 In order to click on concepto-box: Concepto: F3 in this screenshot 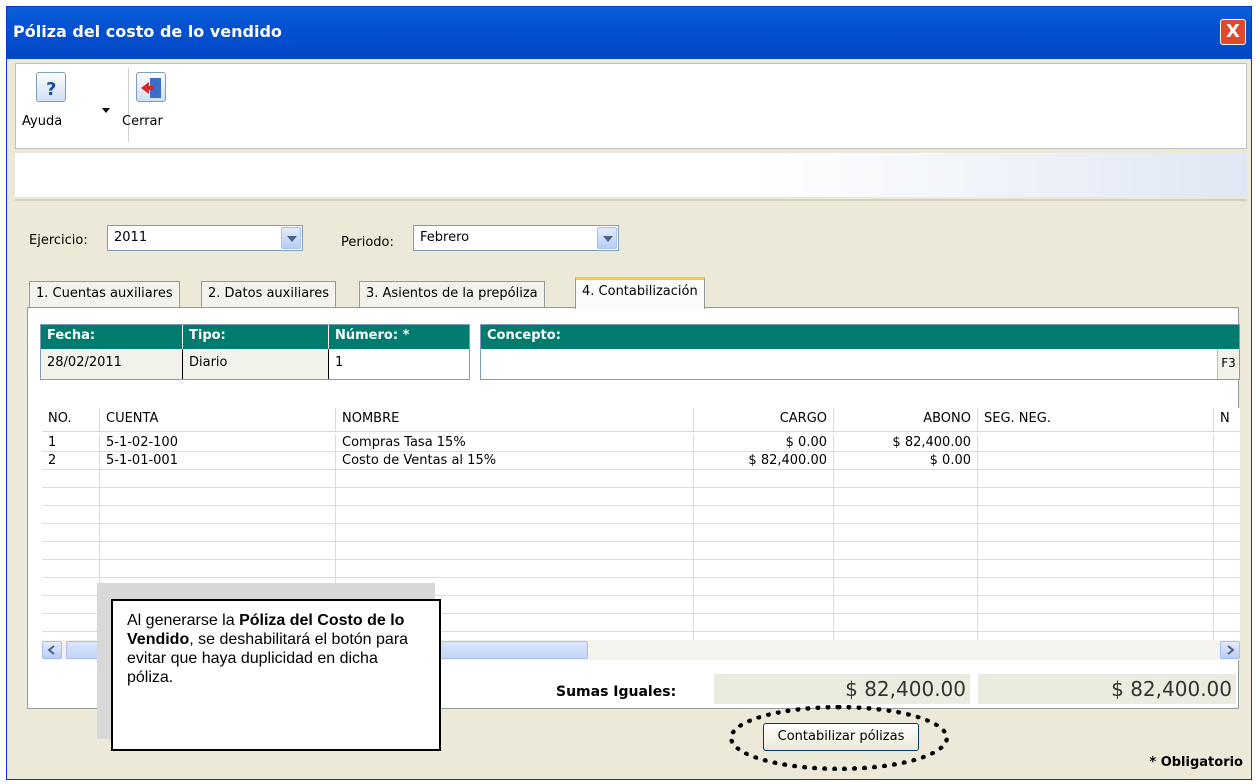, I will do `click(860, 352)`.